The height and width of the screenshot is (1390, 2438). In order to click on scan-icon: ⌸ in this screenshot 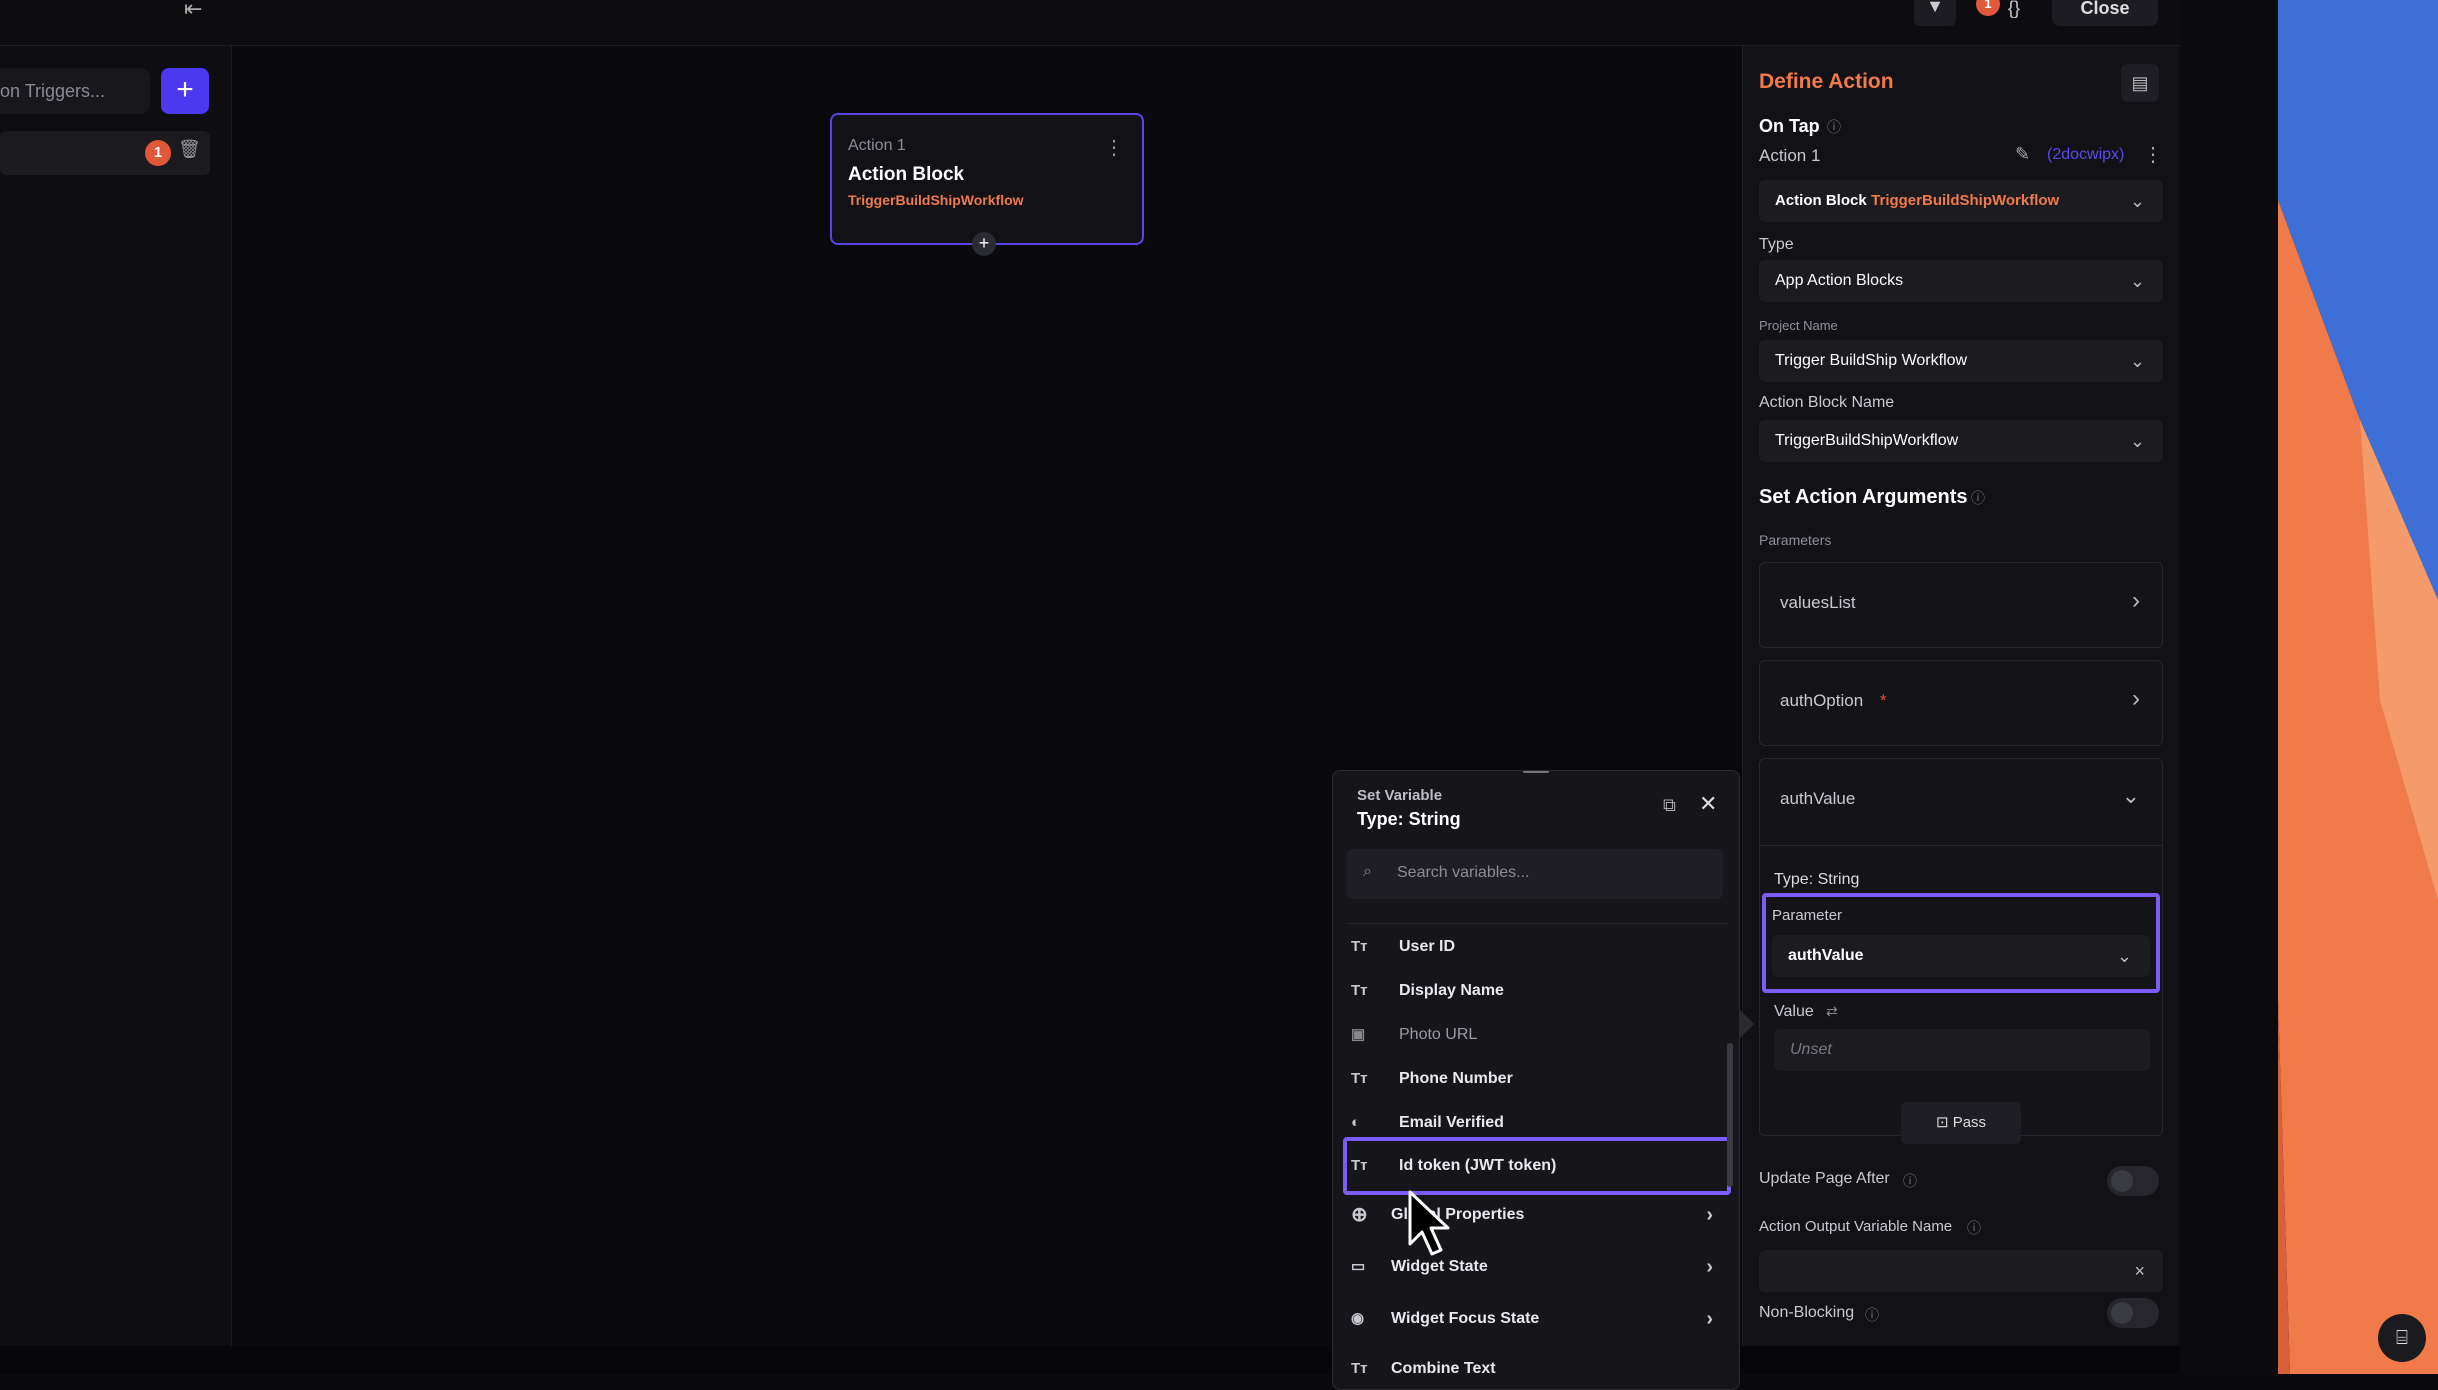, I will do `click(2402, 1338)`.